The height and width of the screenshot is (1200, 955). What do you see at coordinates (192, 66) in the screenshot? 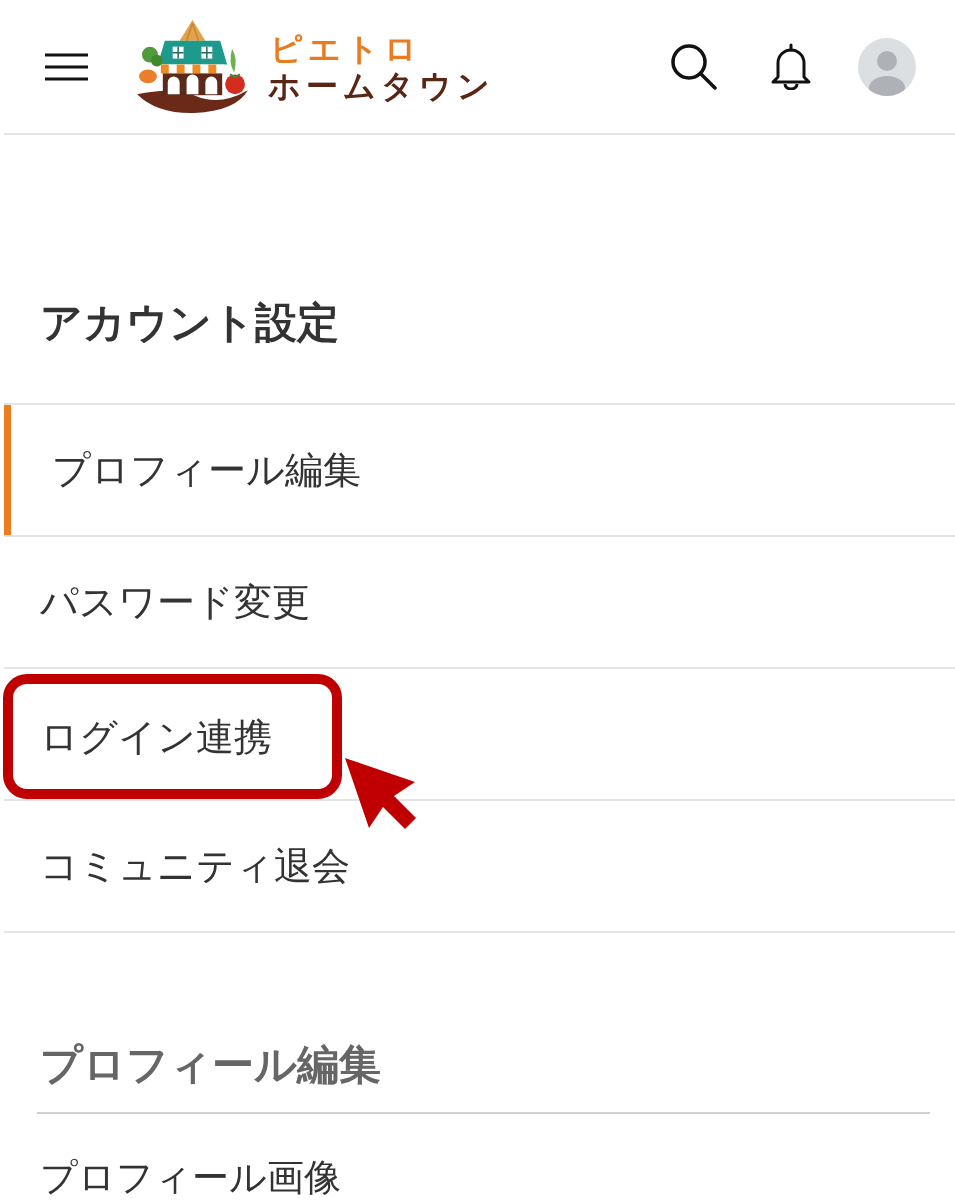
I see `house-logo-icon` at bounding box center [192, 66].